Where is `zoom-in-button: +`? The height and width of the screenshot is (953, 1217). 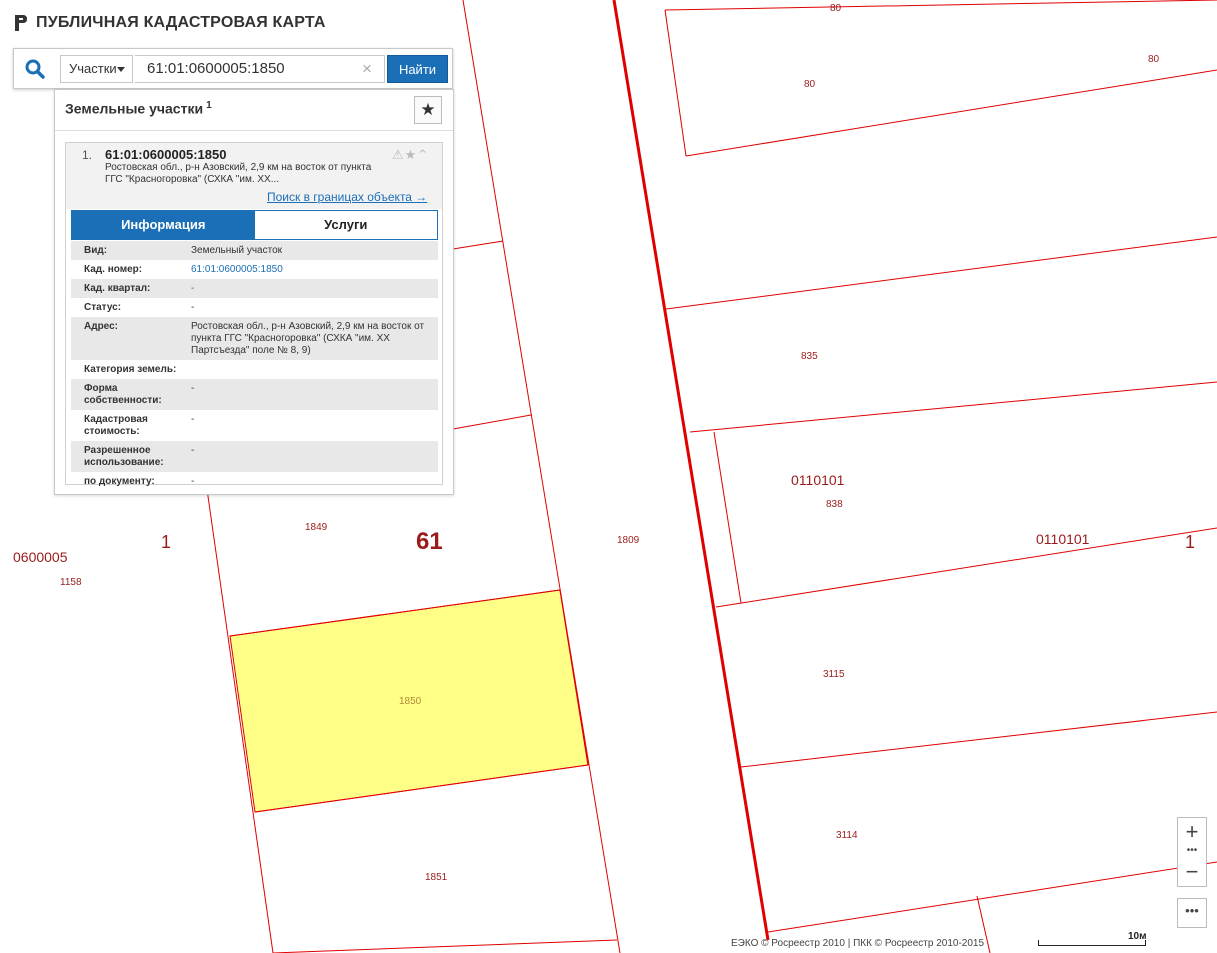 zoom-in-button: + is located at coordinates (1192, 832).